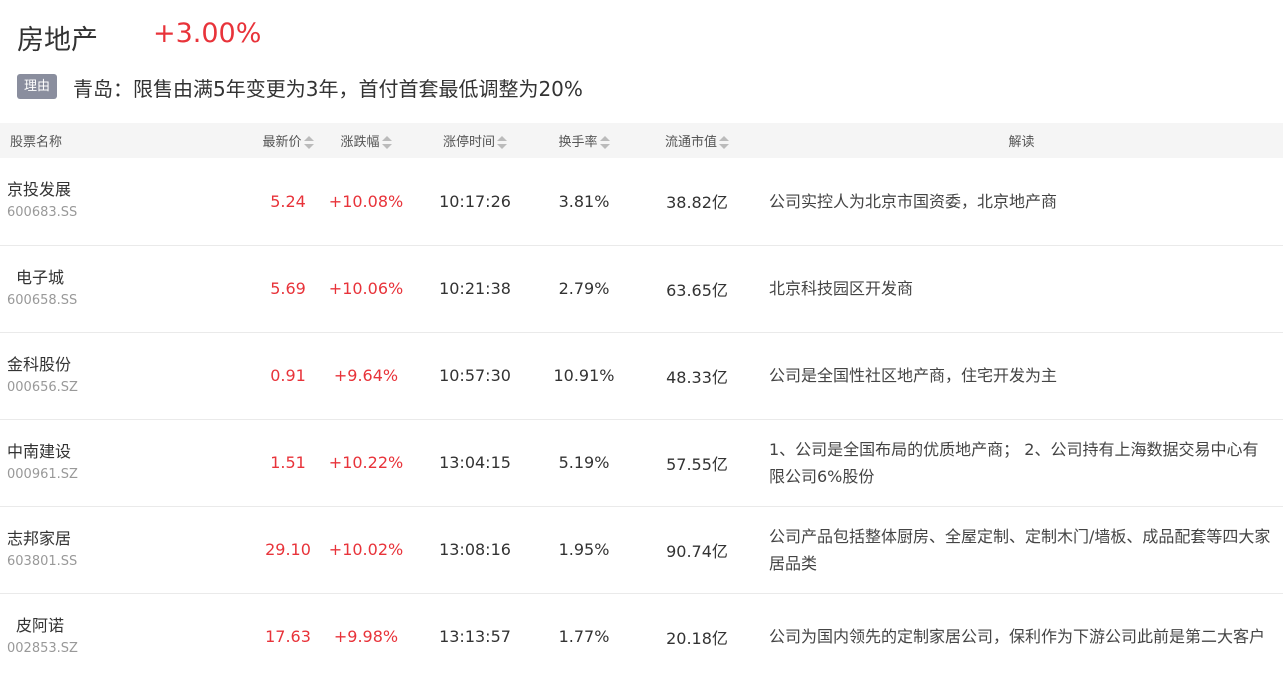  I want to click on turnover-cell: 1.95%, so click(584, 549).